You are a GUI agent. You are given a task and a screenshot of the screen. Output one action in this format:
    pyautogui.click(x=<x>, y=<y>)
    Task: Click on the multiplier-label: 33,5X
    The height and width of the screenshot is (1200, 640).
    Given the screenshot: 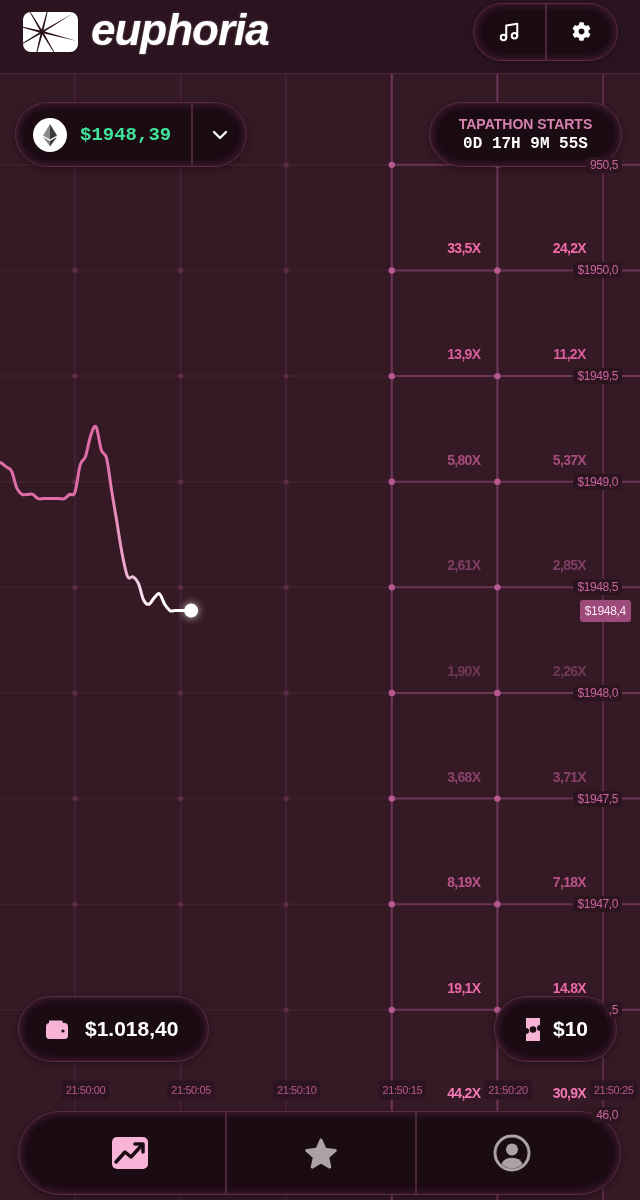 What is the action you would take?
    pyautogui.click(x=464, y=248)
    